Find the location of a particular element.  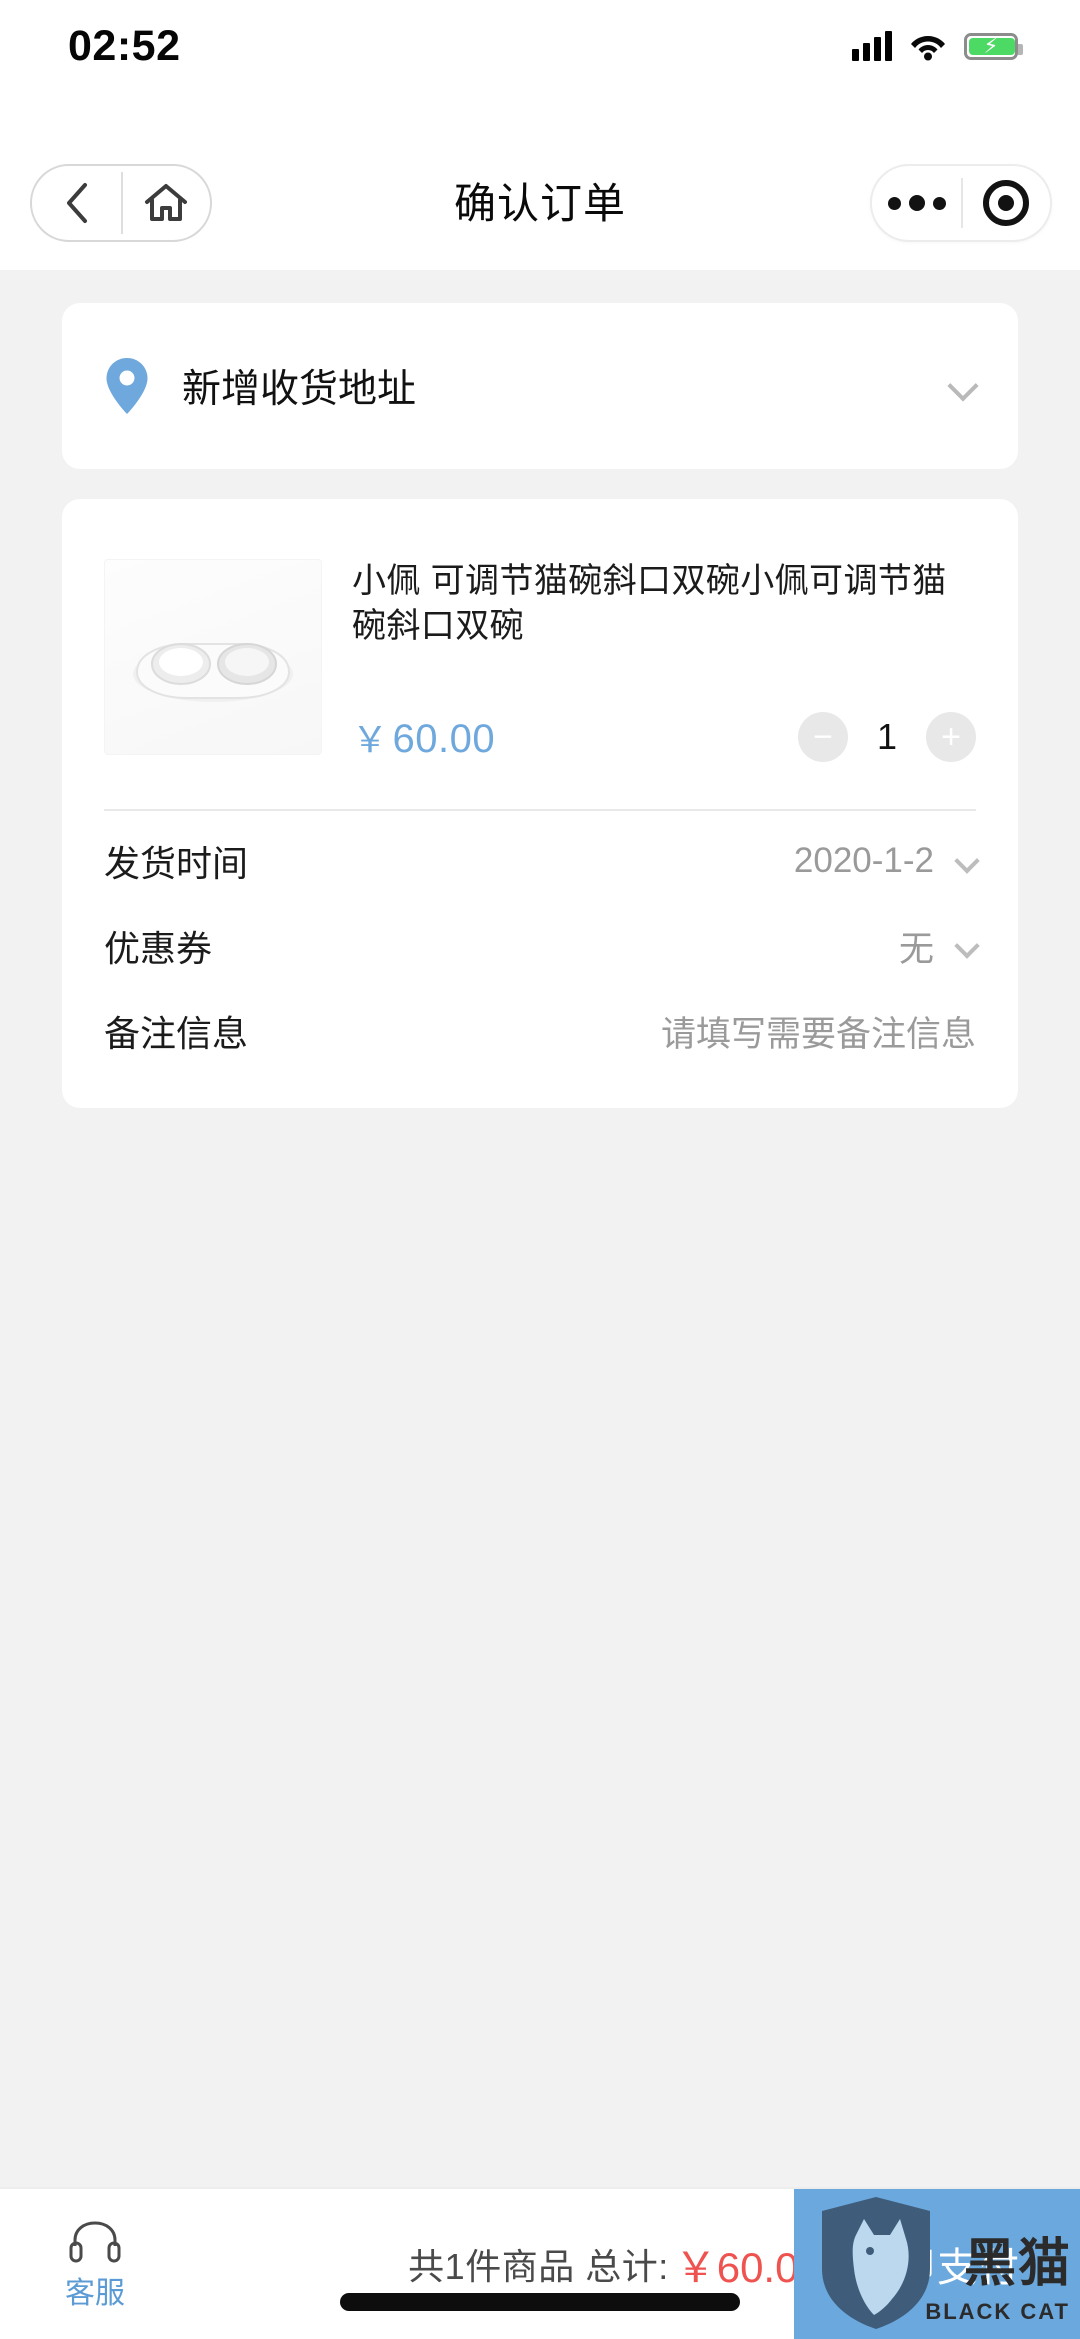

remark-input-placeholder: 请填写需要备注信息 is located at coordinates (818, 1031).